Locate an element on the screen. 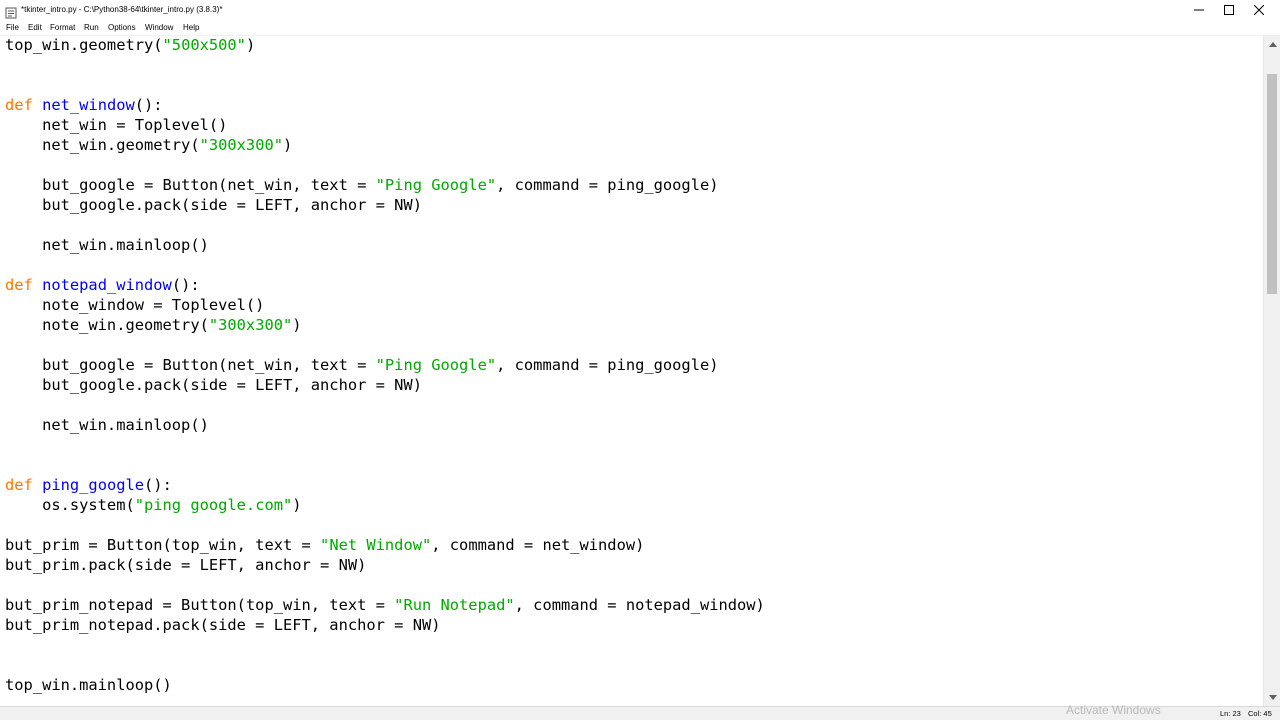  code-line: def notepad_window(): is located at coordinates (102, 285).